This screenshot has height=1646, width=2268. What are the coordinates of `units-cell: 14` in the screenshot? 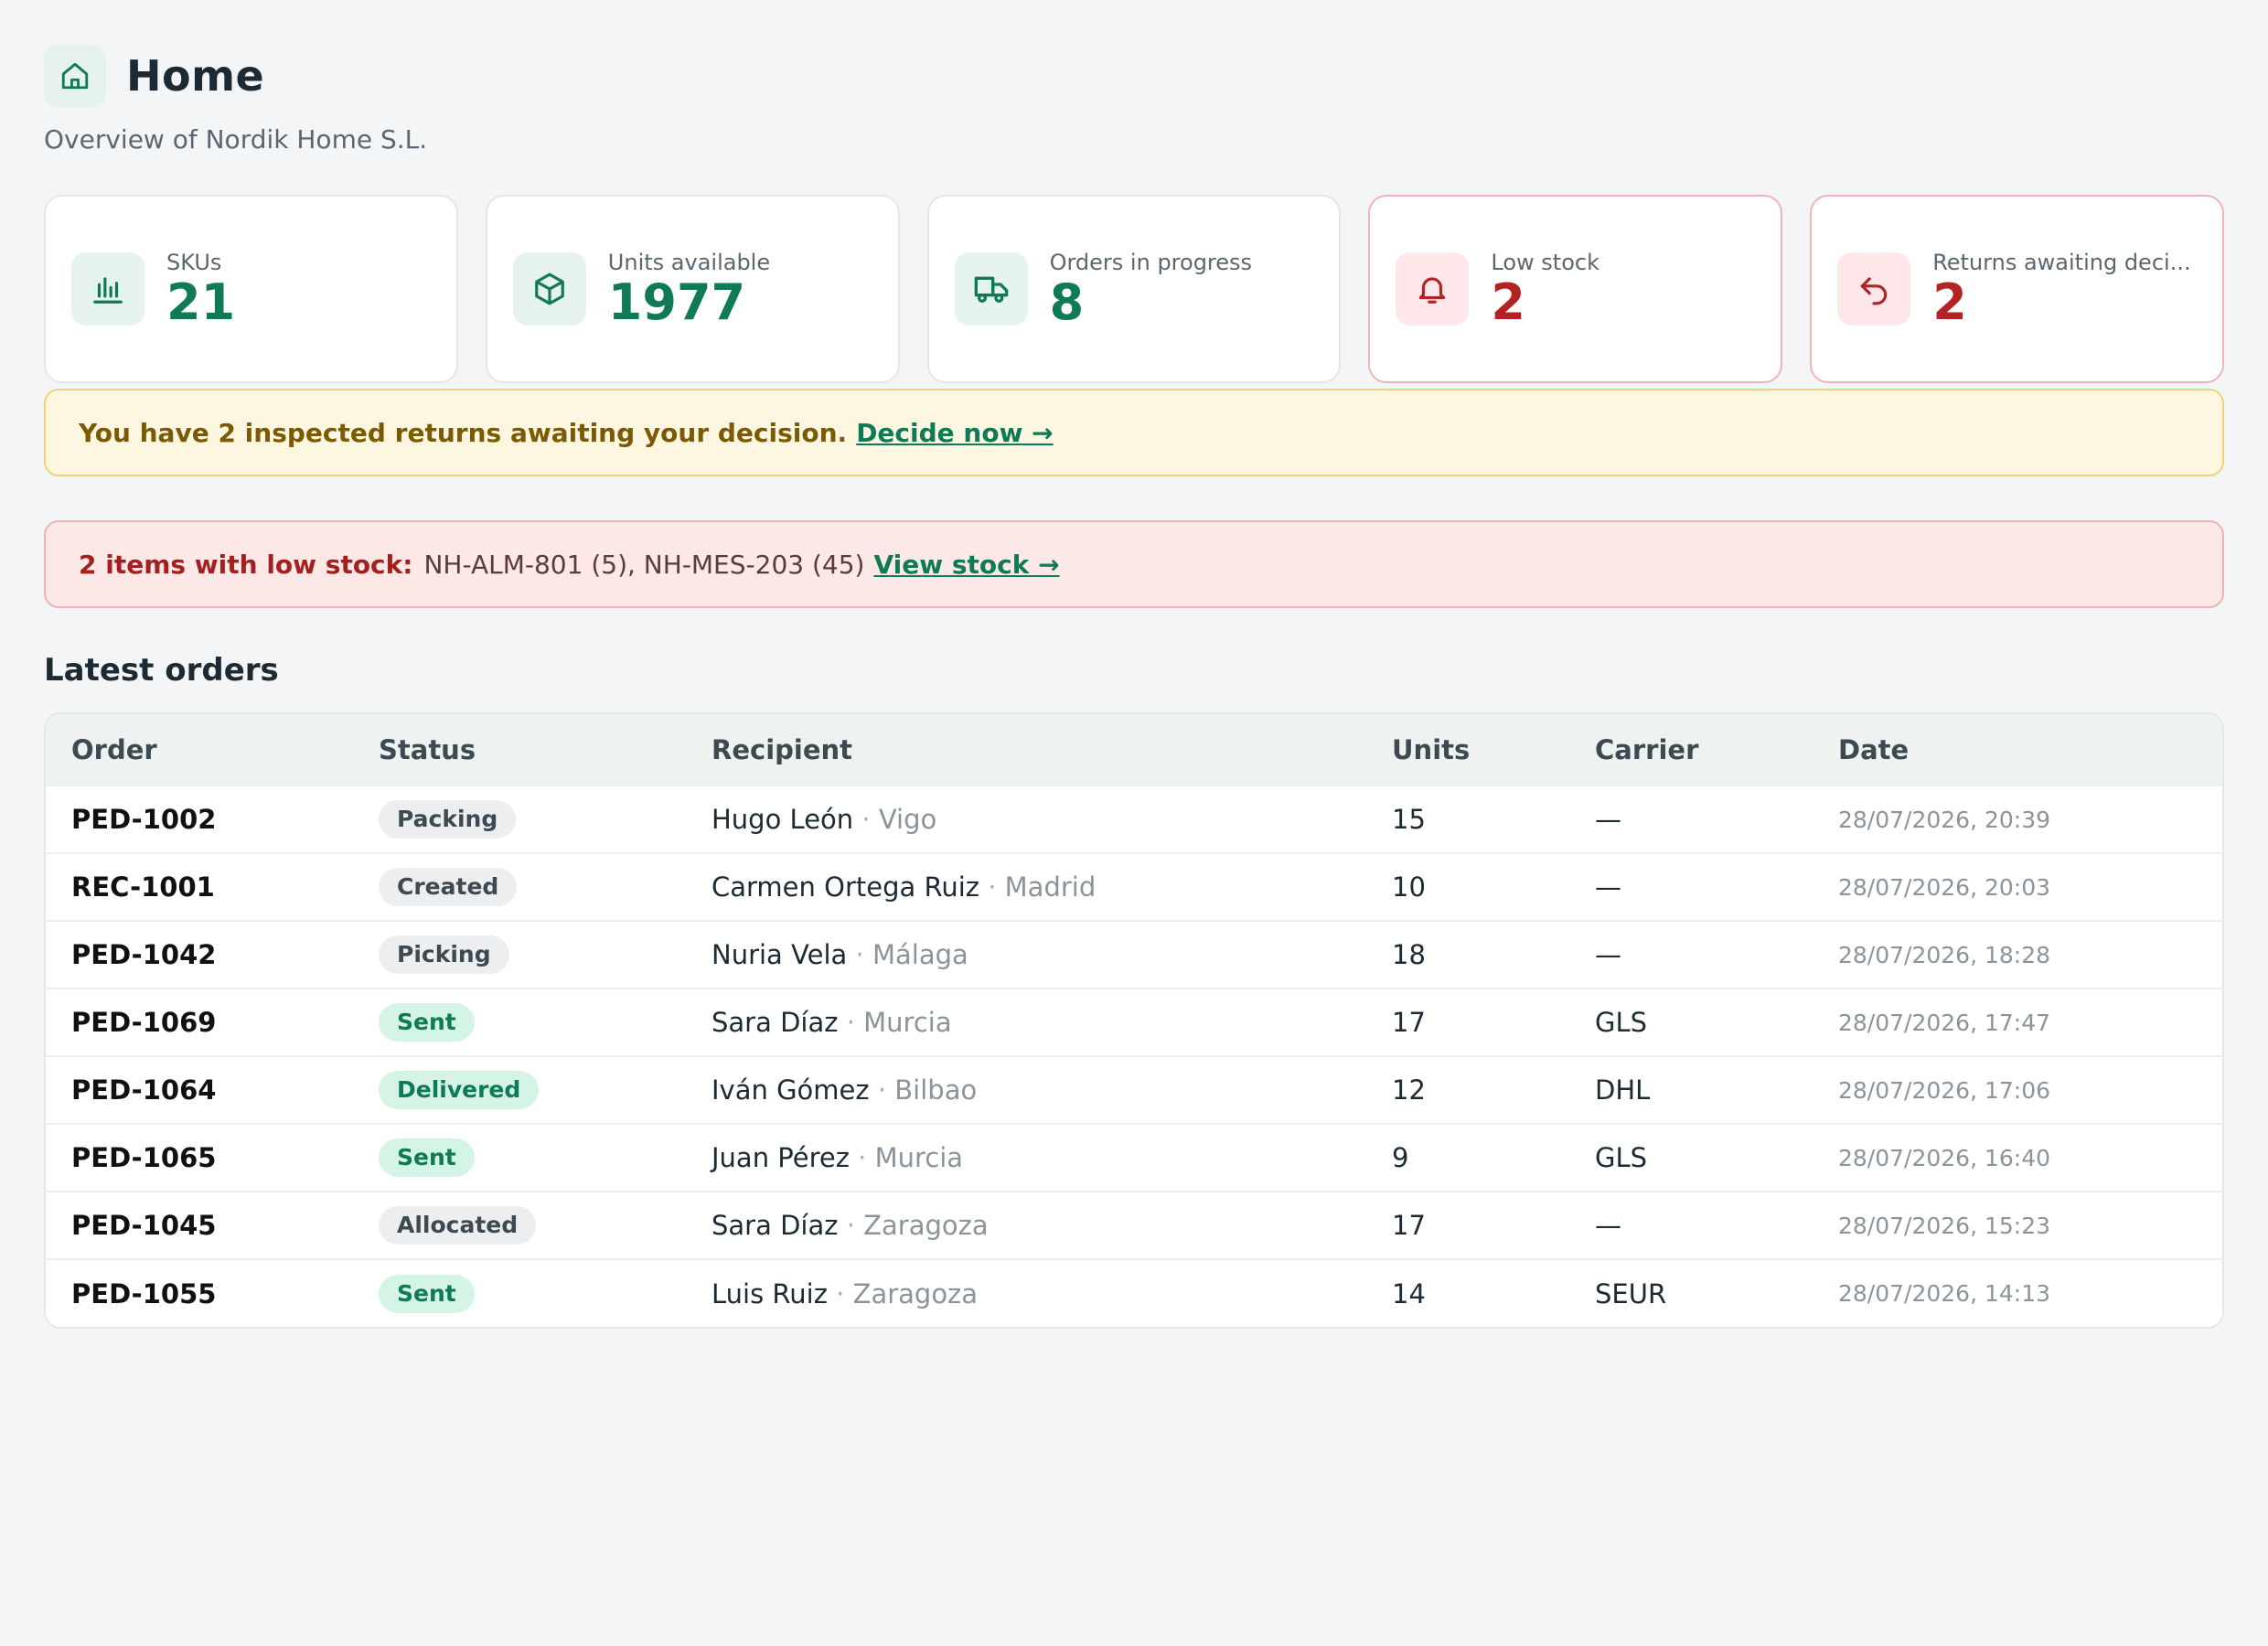 It's located at (1409, 1293).